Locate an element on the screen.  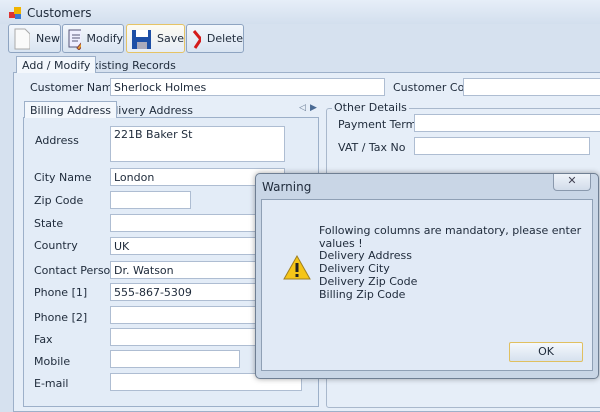
modify-button: Modify is located at coordinates (93, 38).